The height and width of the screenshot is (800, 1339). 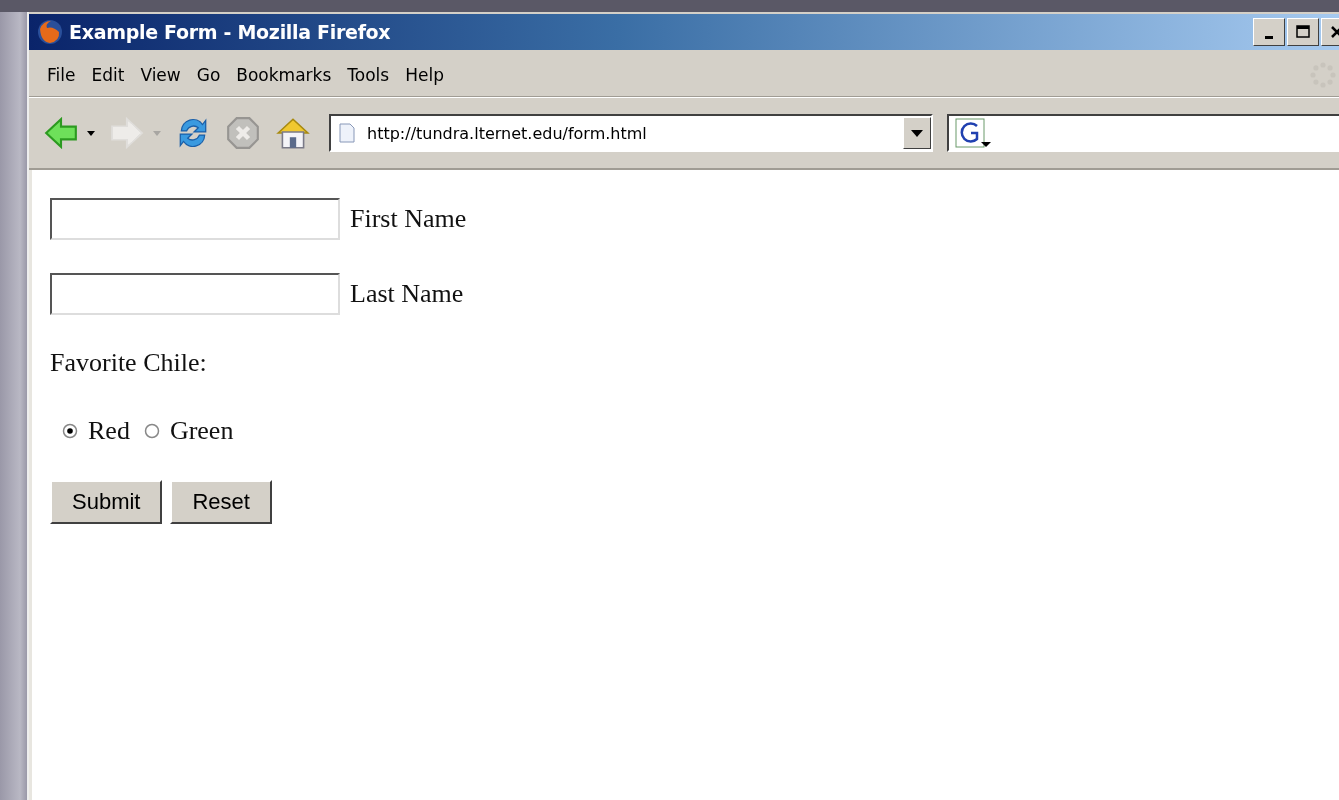 What do you see at coordinates (221, 502) in the screenshot?
I see `reset-button: Reset` at bounding box center [221, 502].